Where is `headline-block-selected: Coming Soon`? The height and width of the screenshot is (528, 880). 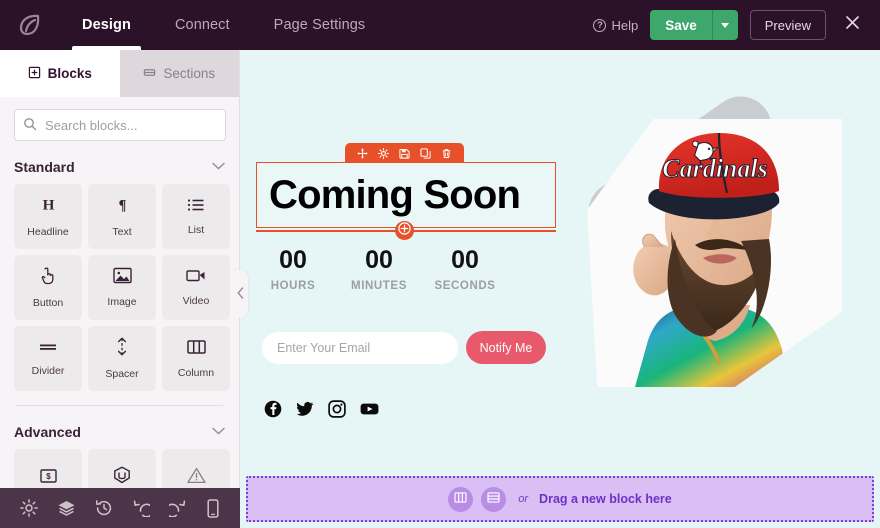 headline-block-selected: Coming Soon is located at coordinates (406, 195).